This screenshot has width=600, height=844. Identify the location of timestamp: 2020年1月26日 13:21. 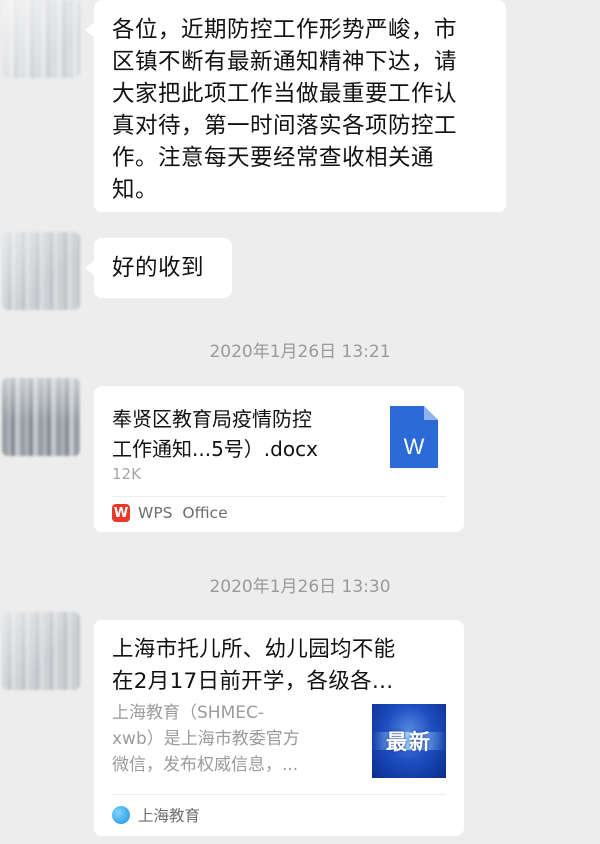
(300, 352).